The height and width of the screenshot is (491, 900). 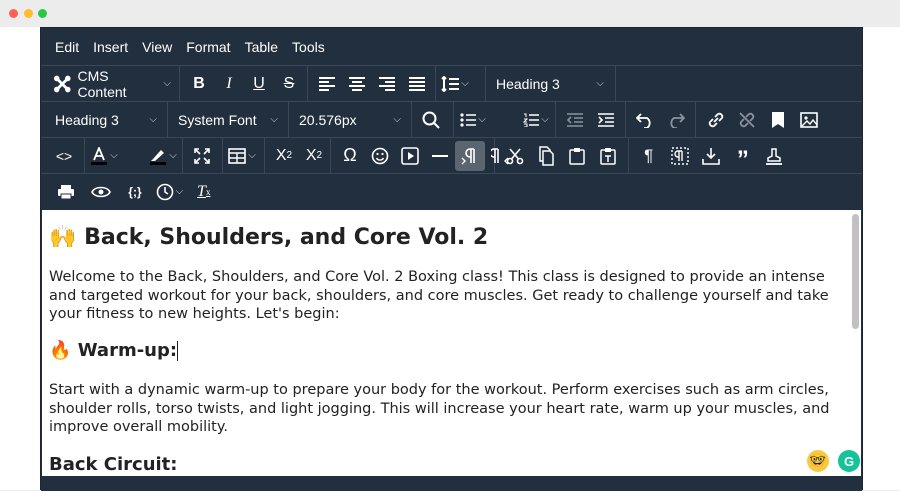 I want to click on superscript-button: X2, so click(x=314, y=156).